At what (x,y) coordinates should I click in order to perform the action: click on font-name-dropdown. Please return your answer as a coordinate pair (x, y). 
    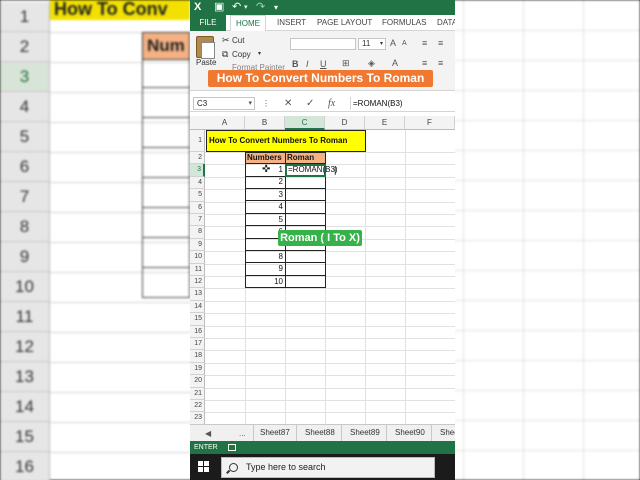
    Looking at the image, I should click on (323, 44).